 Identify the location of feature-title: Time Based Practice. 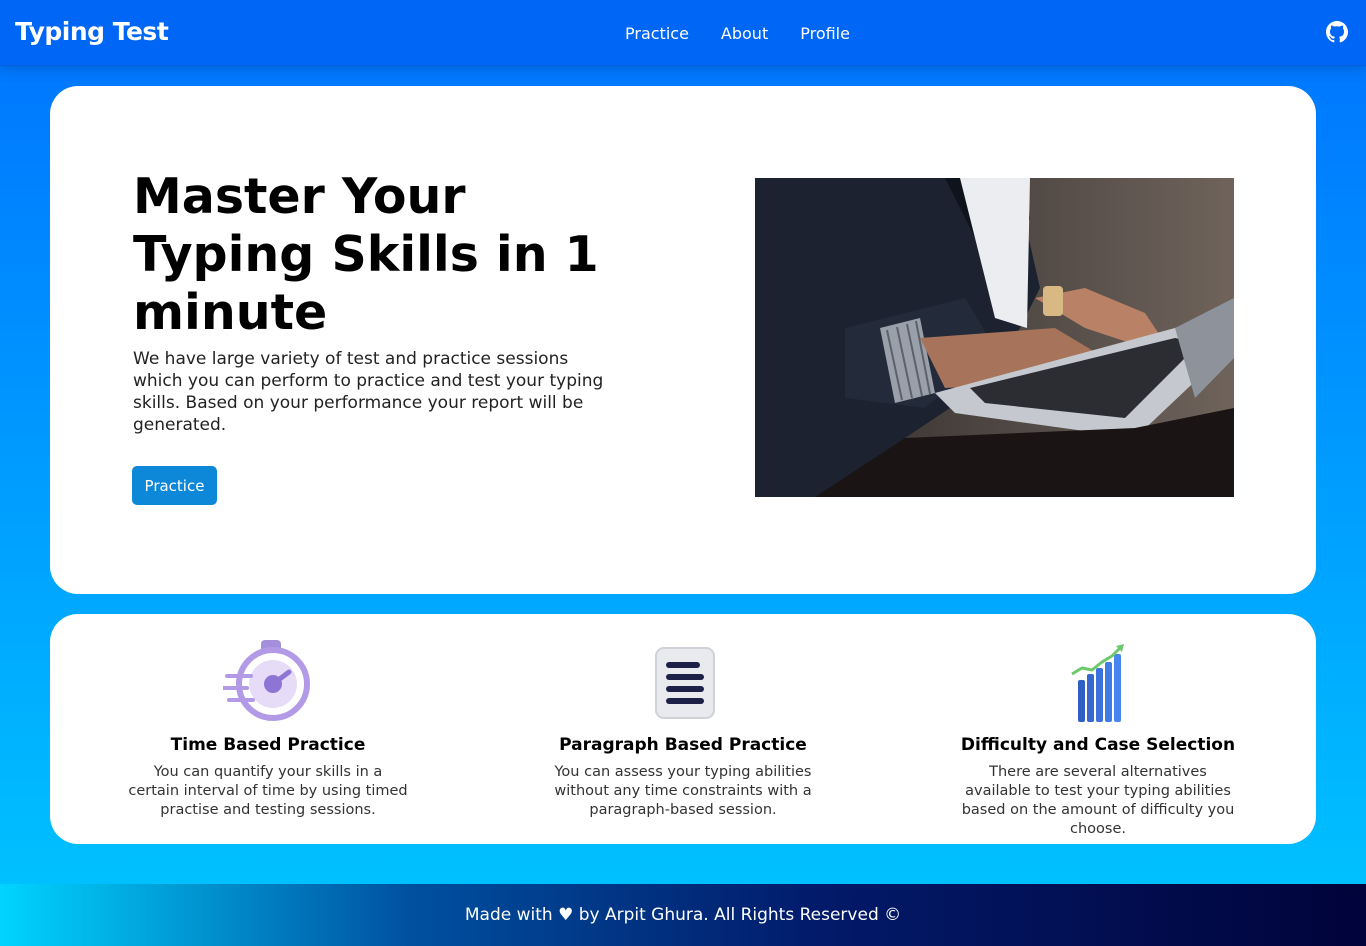
(268, 745).